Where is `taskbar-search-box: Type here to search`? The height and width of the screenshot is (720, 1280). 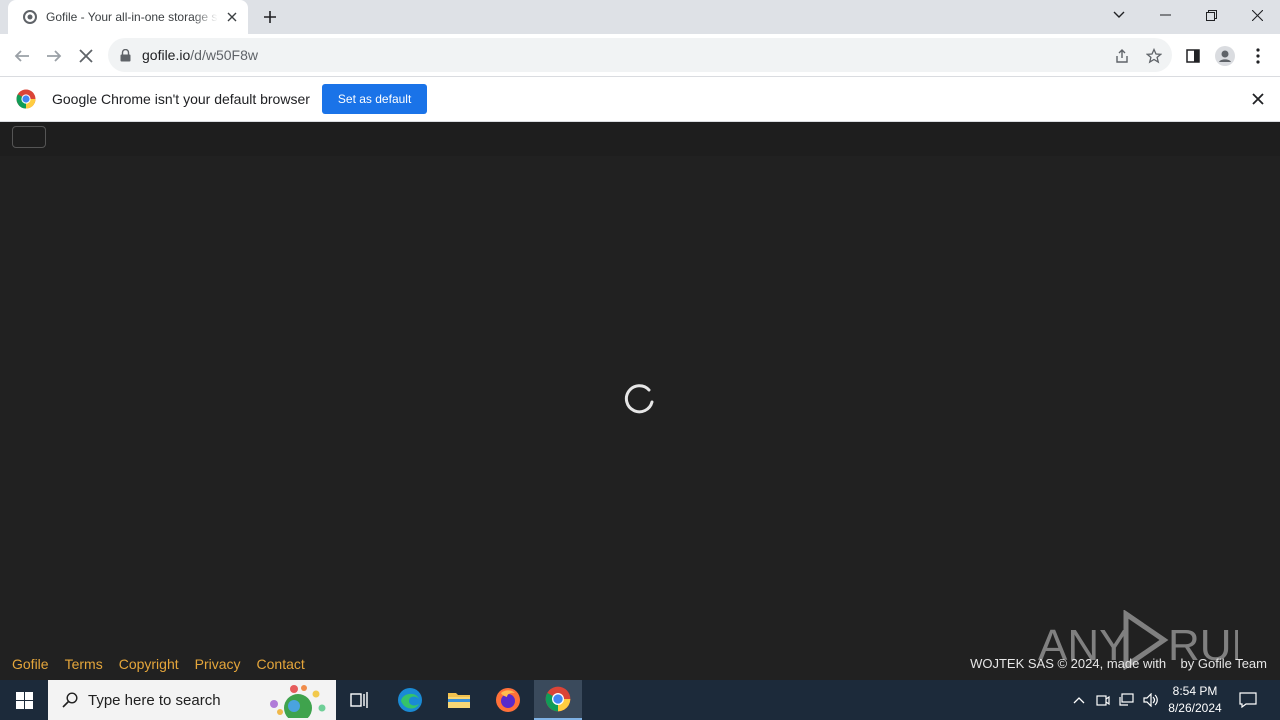 taskbar-search-box: Type here to search is located at coordinates (192, 700).